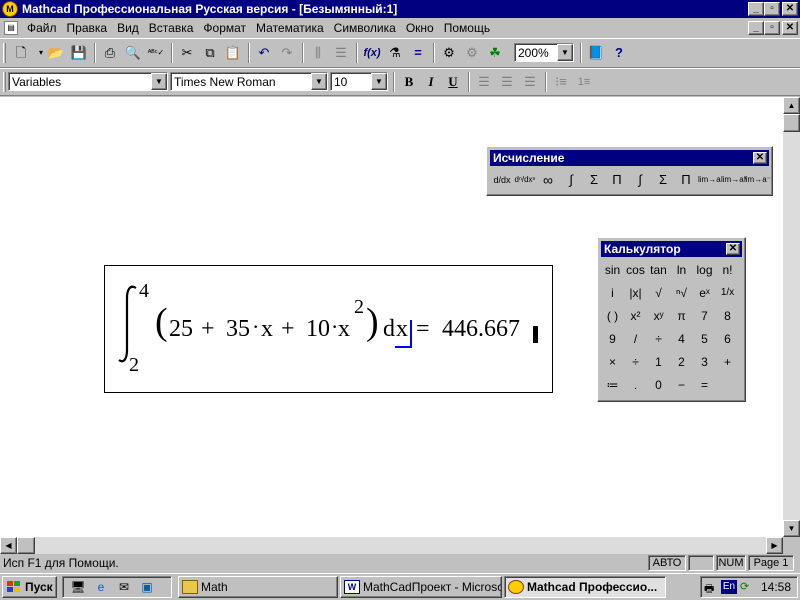 The height and width of the screenshot is (600, 800). I want to click on menu-edit: Правка, so click(87, 28).